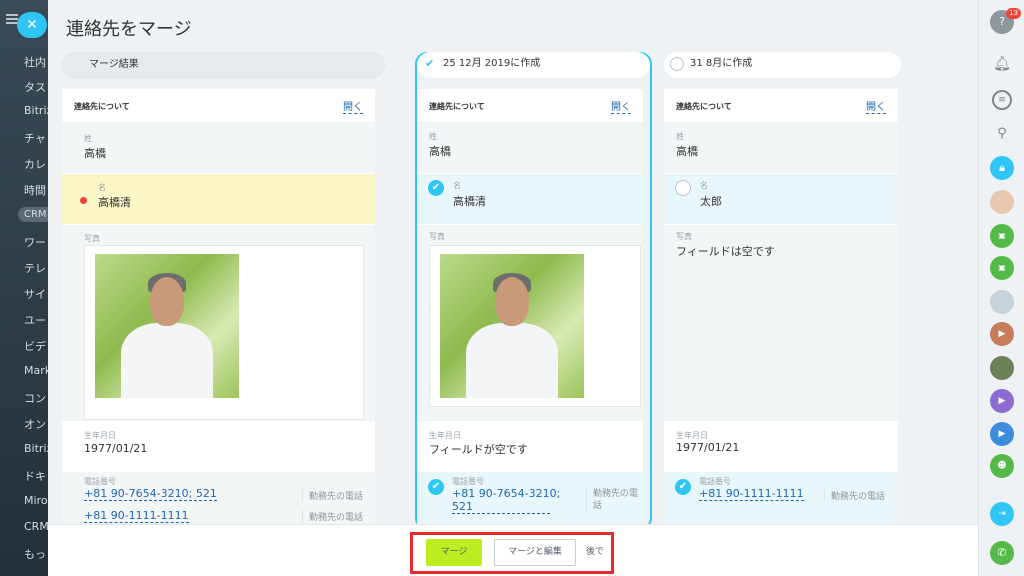  What do you see at coordinates (1002, 134) in the screenshot?
I see `search-icon: ⚲` at bounding box center [1002, 134].